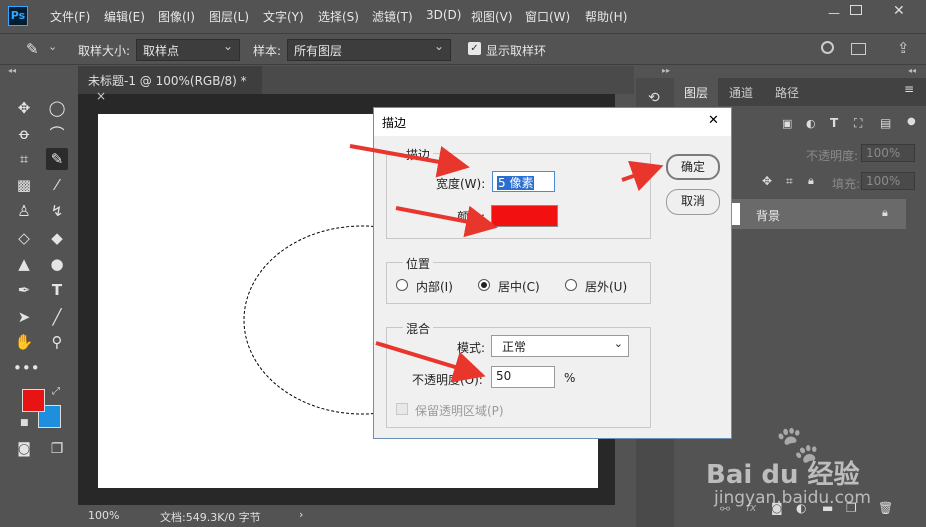  Describe the element at coordinates (402, 285) in the screenshot. I see `radio-inside` at that location.